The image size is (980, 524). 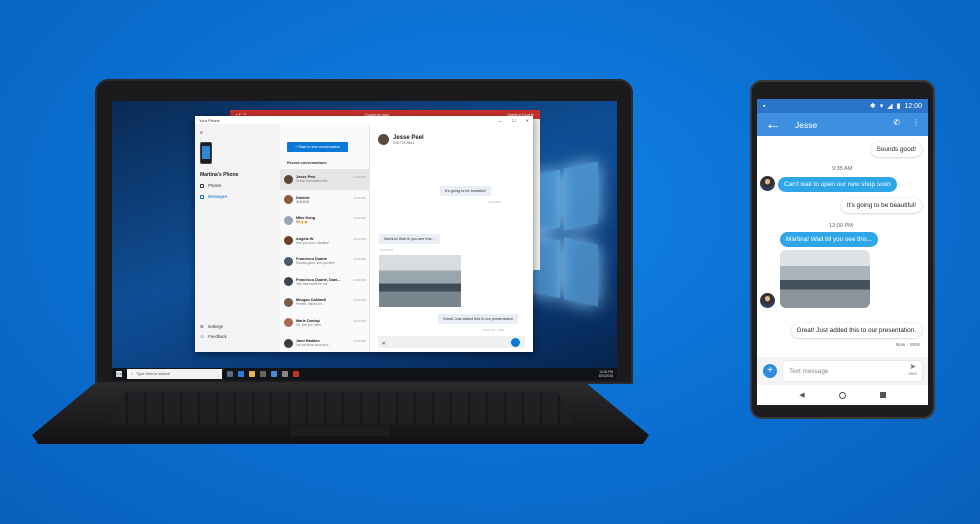 I want to click on conversation-preview: Sounds good, see you then, so click(x=315, y=263).